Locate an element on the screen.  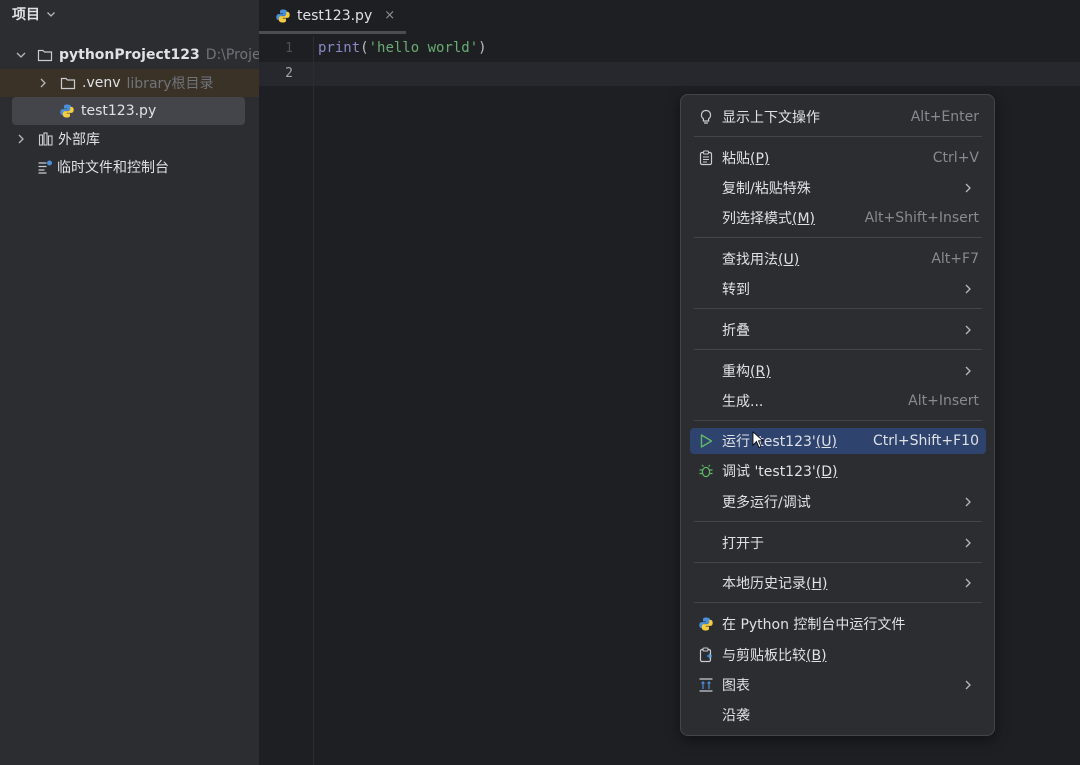
tree-item-label: test123.py is located at coordinates (119, 111).